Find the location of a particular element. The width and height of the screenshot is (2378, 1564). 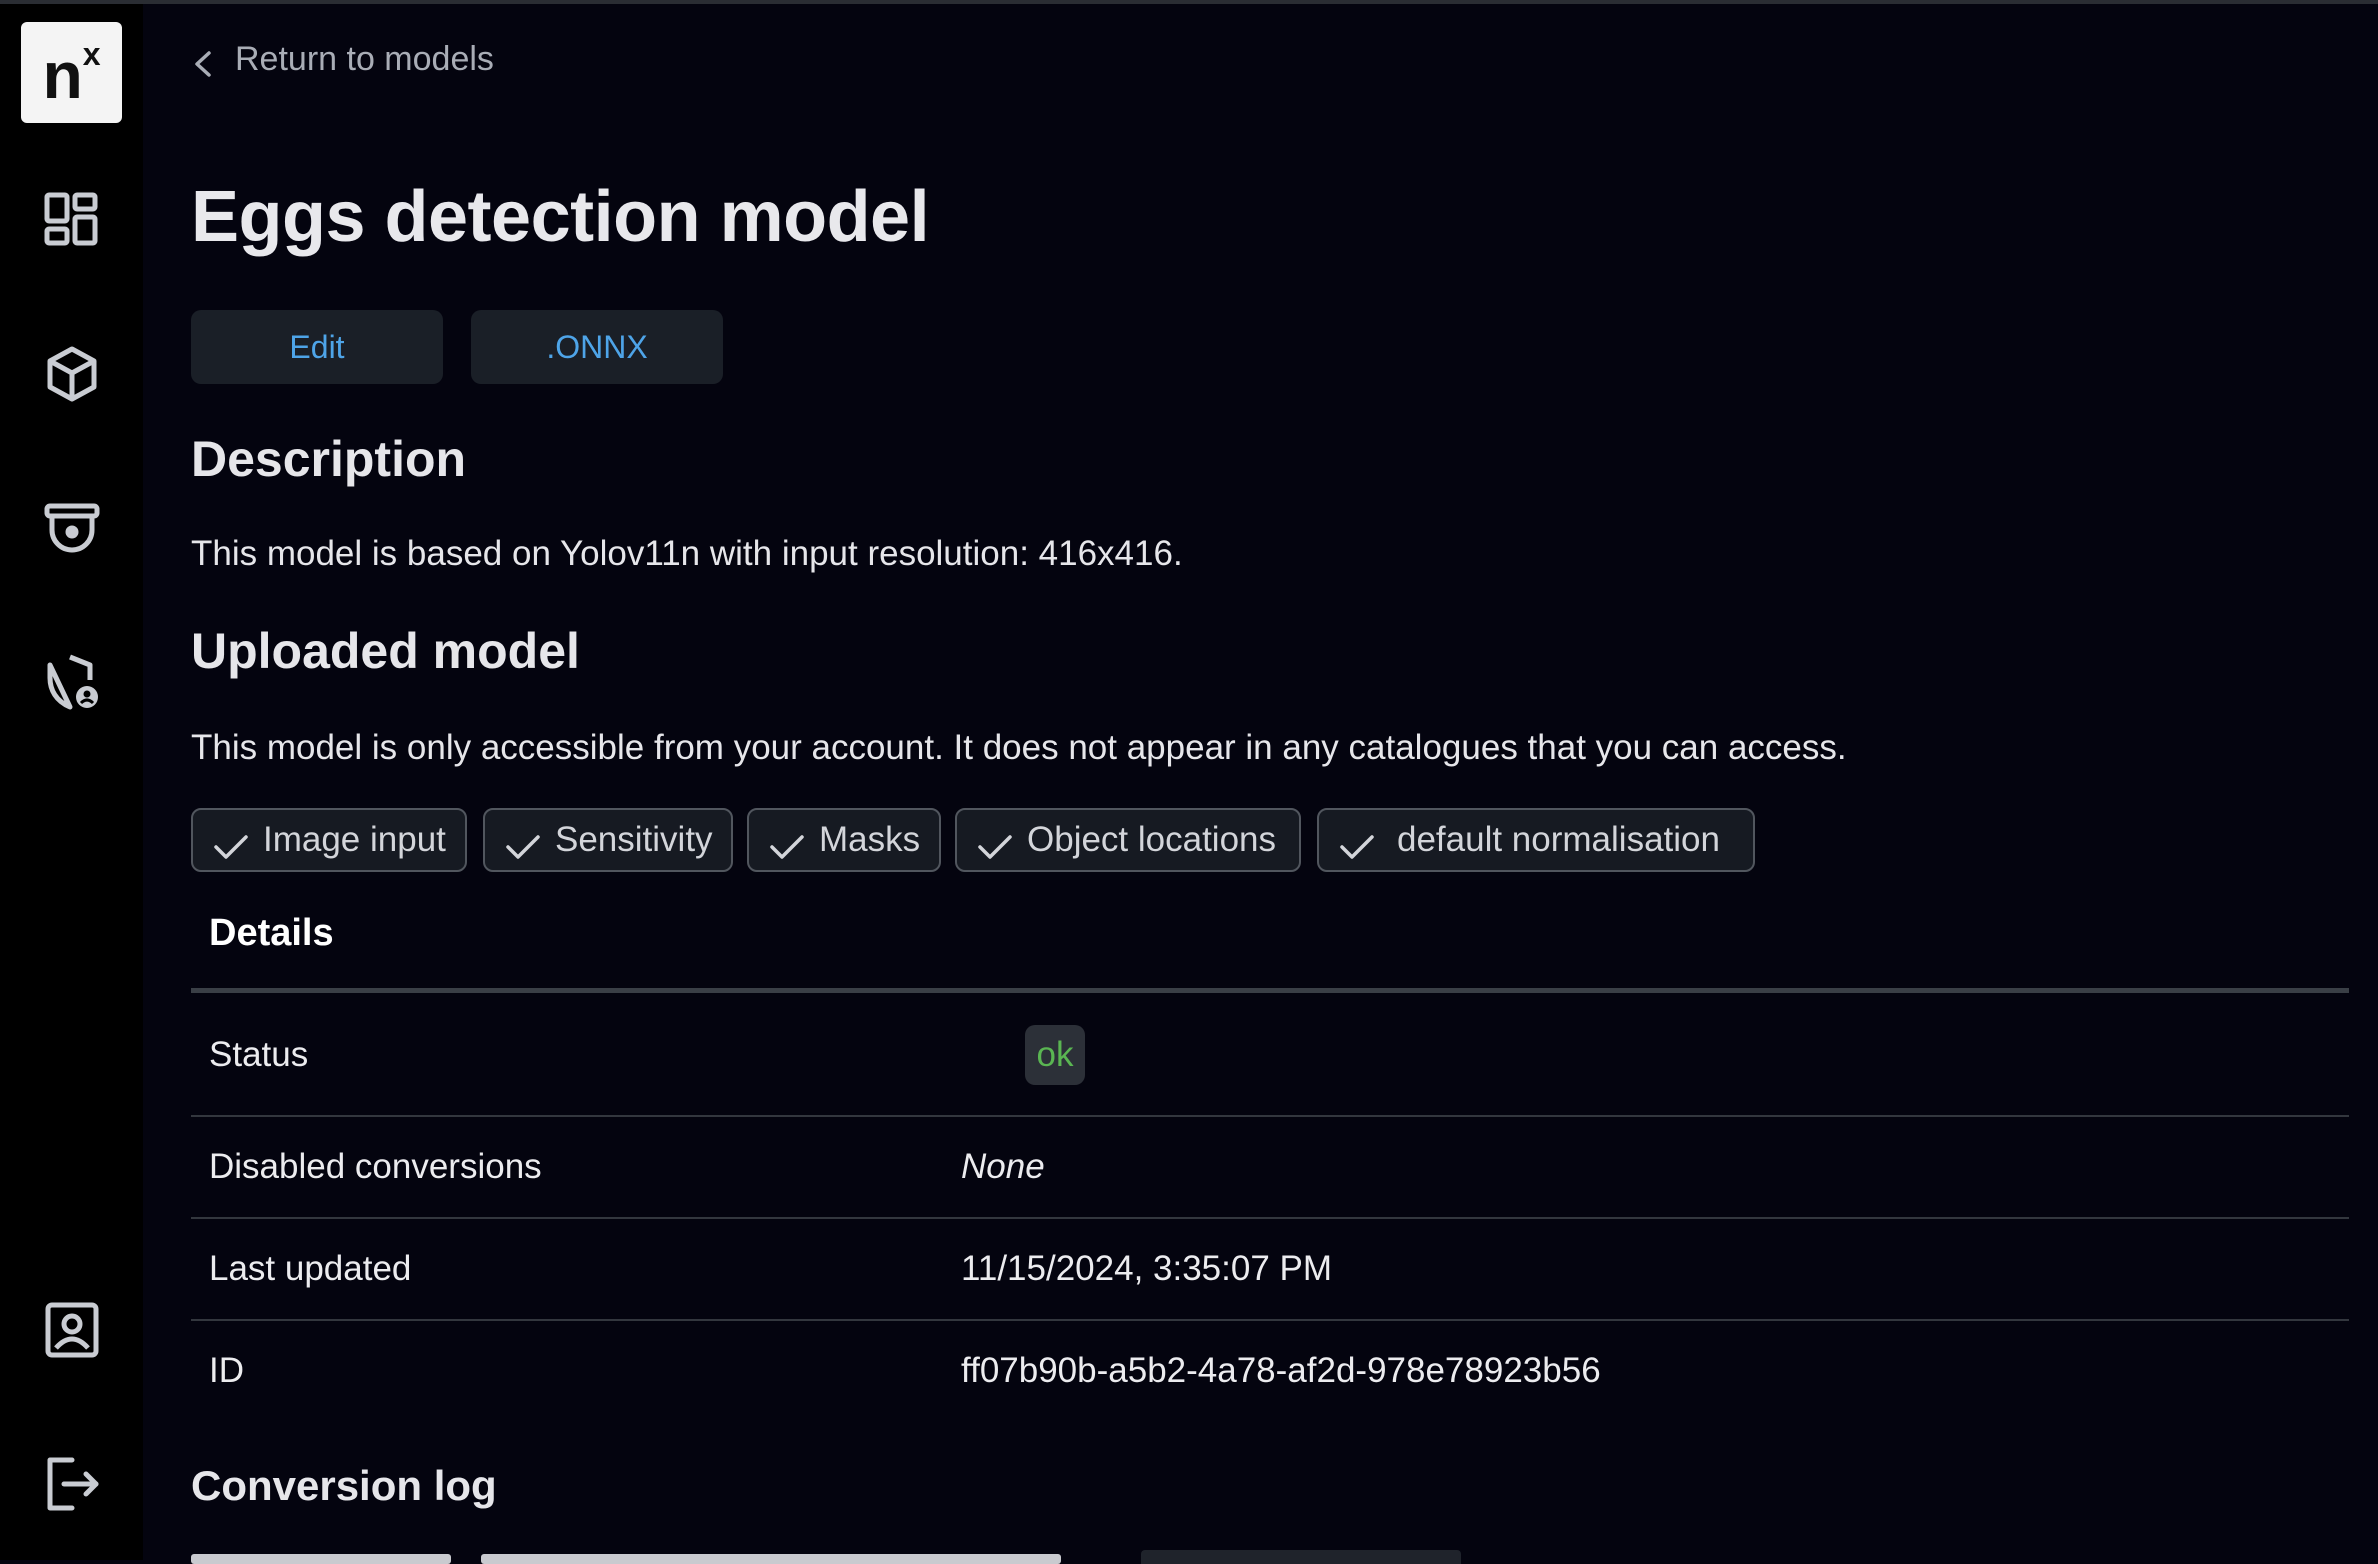

edit-button: Edit is located at coordinates (317, 347).